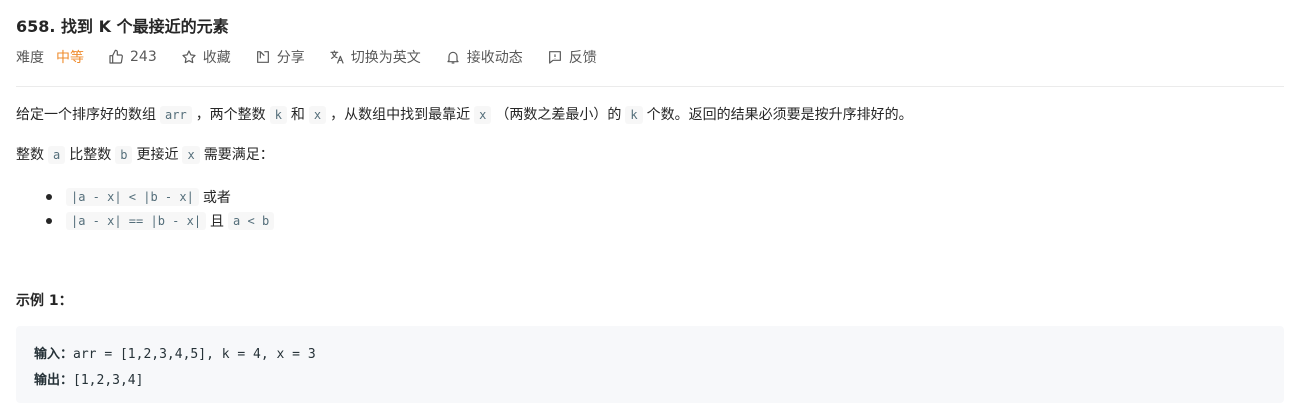 This screenshot has width=1295, height=411. Describe the element at coordinates (124, 155) in the screenshot. I see `inline-code: b` at that location.